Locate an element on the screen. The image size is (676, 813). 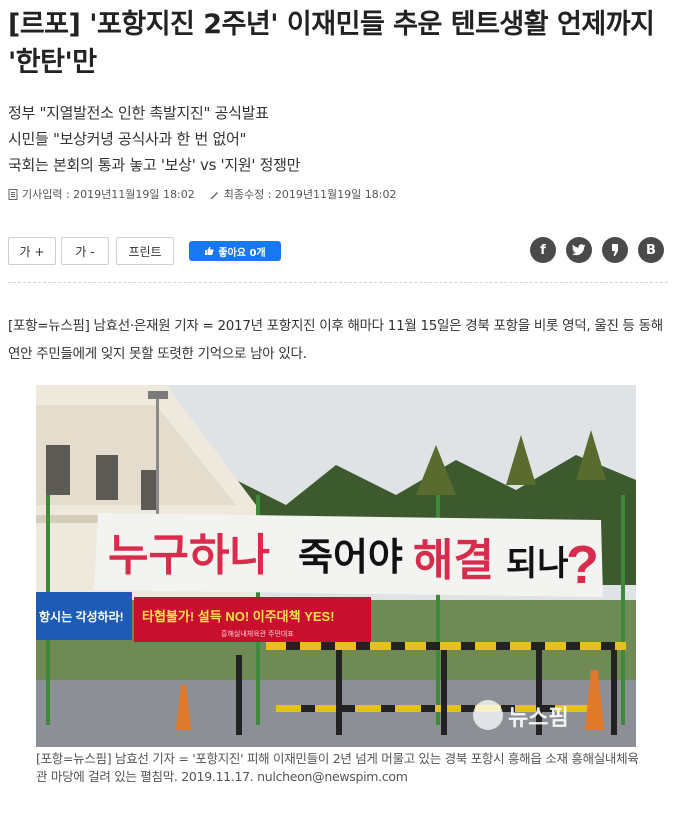
input-date: 기사입력 : 2019년11월19일 18:02 is located at coordinates (101, 194).